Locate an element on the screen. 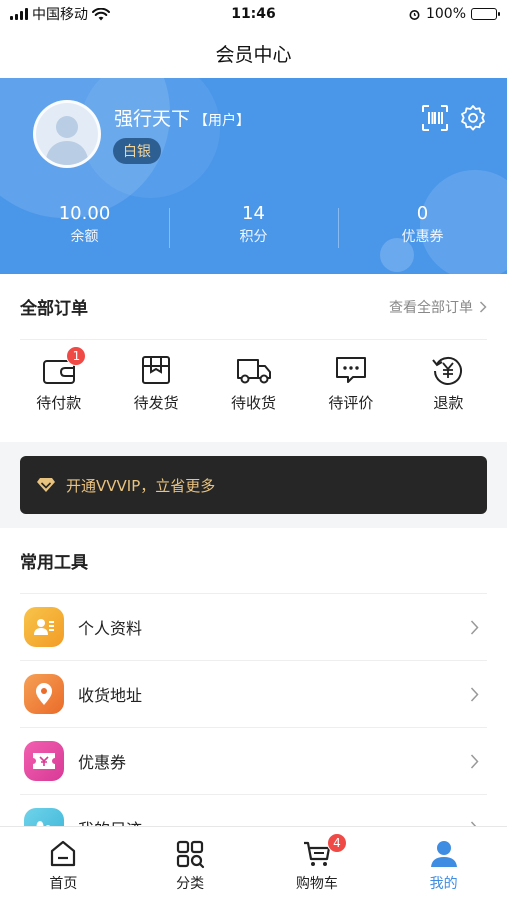 Image resolution: width=507 pixels, height=900 pixels. tab-category: 分类 is located at coordinates (190, 863).